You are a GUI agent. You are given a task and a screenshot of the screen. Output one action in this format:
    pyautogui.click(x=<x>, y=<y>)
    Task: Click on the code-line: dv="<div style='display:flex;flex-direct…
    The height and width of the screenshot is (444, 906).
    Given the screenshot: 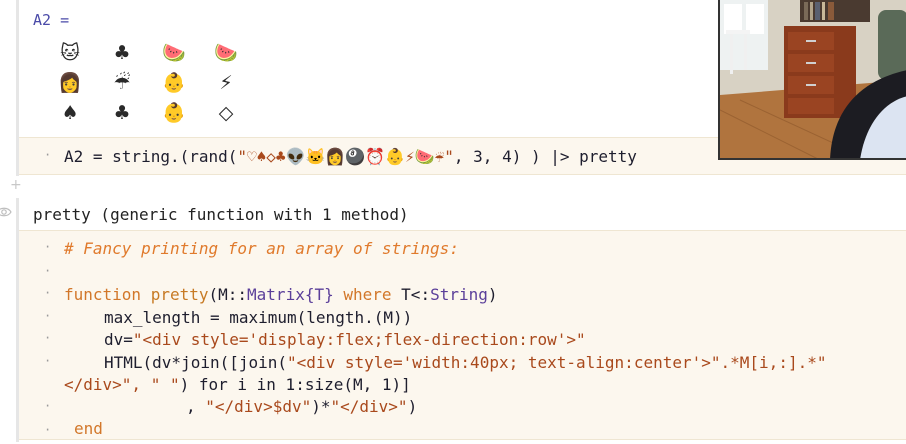 What is the action you would take?
    pyautogui.click(x=345, y=339)
    